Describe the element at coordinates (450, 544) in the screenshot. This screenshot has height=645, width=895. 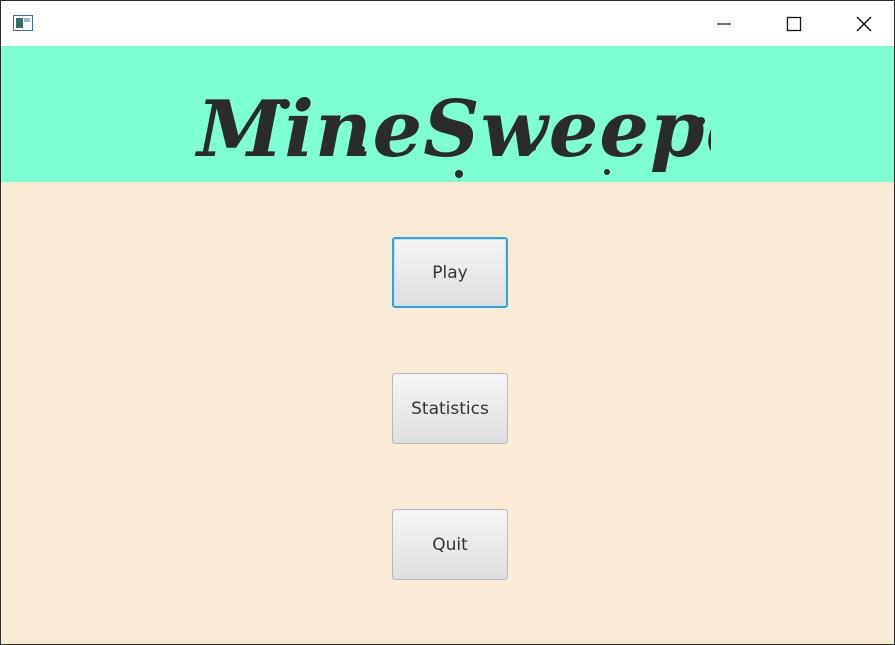
I see `quit-button: Quit` at that location.